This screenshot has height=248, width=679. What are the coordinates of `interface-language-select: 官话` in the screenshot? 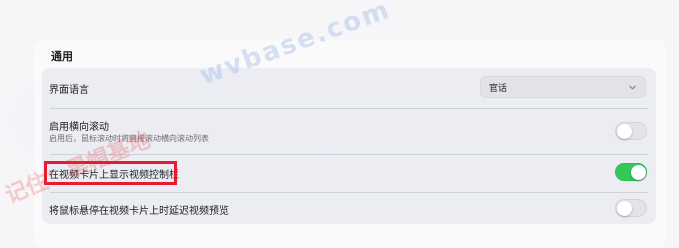 It's located at (563, 87).